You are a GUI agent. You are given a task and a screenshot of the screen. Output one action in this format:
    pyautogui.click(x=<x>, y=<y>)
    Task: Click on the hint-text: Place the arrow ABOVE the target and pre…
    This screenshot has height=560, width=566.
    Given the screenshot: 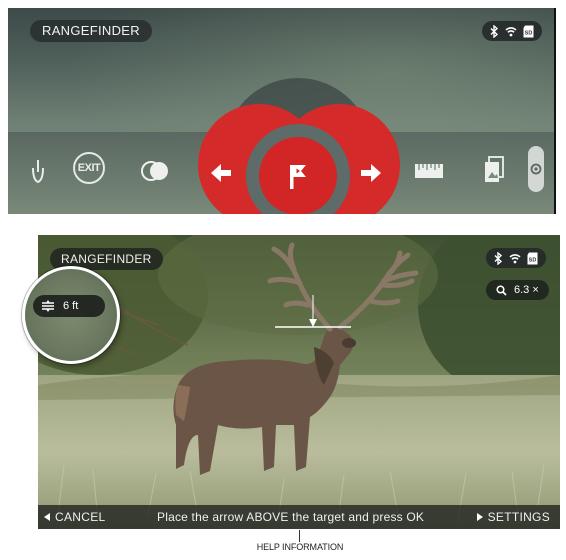 What is the action you would take?
    pyautogui.click(x=291, y=517)
    